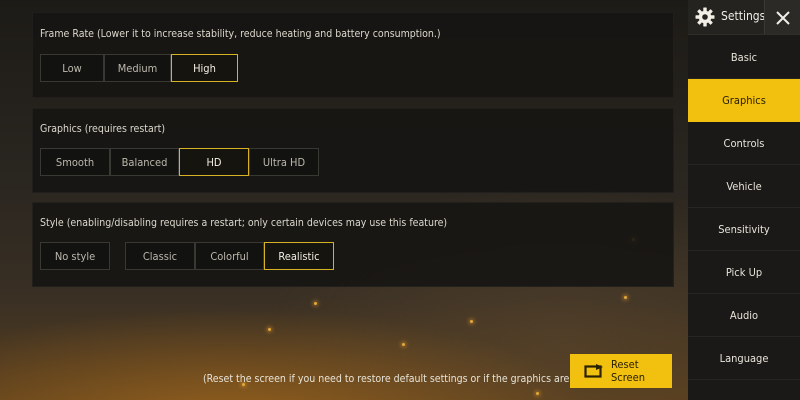 Image resolution: width=800 pixels, height=400 pixels. I want to click on sidebar-item-pick-up: Pick Up, so click(744, 272).